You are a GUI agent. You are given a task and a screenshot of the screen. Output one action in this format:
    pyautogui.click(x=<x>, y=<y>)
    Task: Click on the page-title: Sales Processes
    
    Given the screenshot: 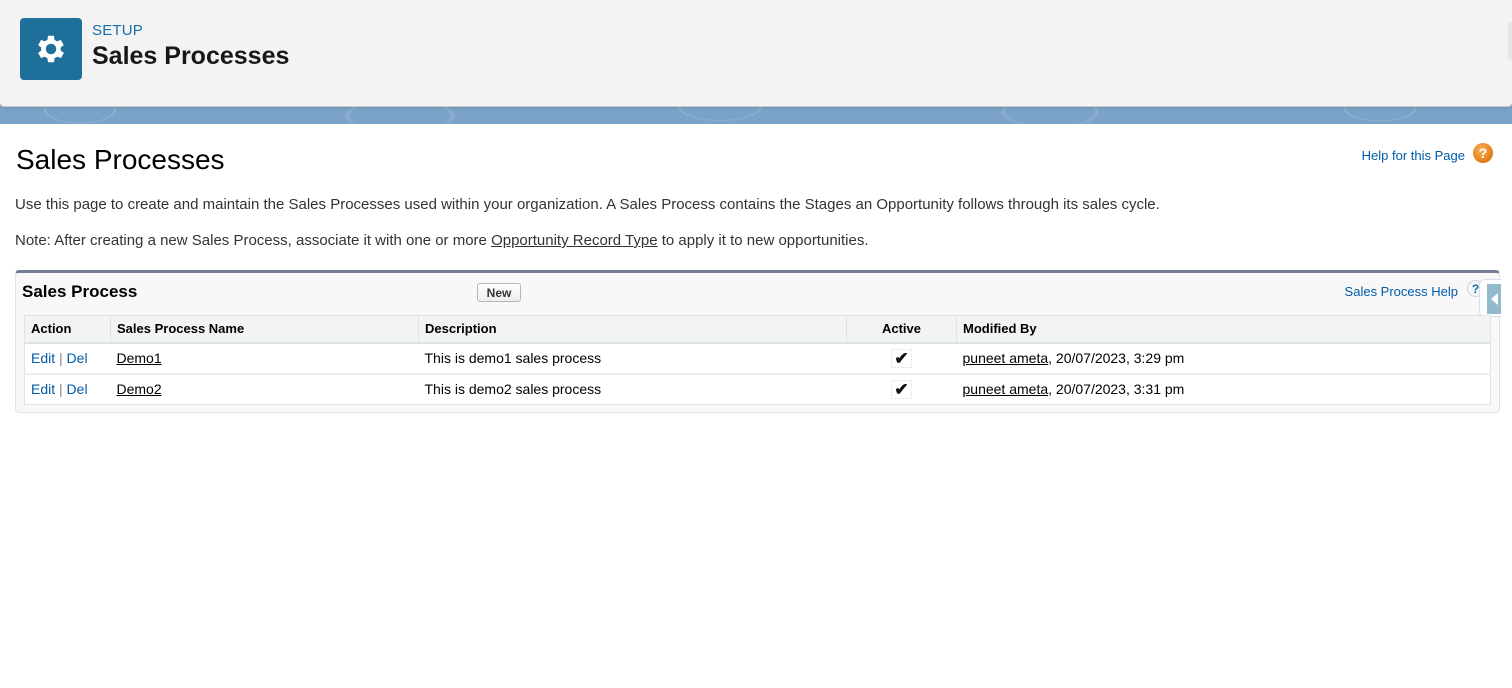 What is the action you would take?
    pyautogui.click(x=120, y=159)
    